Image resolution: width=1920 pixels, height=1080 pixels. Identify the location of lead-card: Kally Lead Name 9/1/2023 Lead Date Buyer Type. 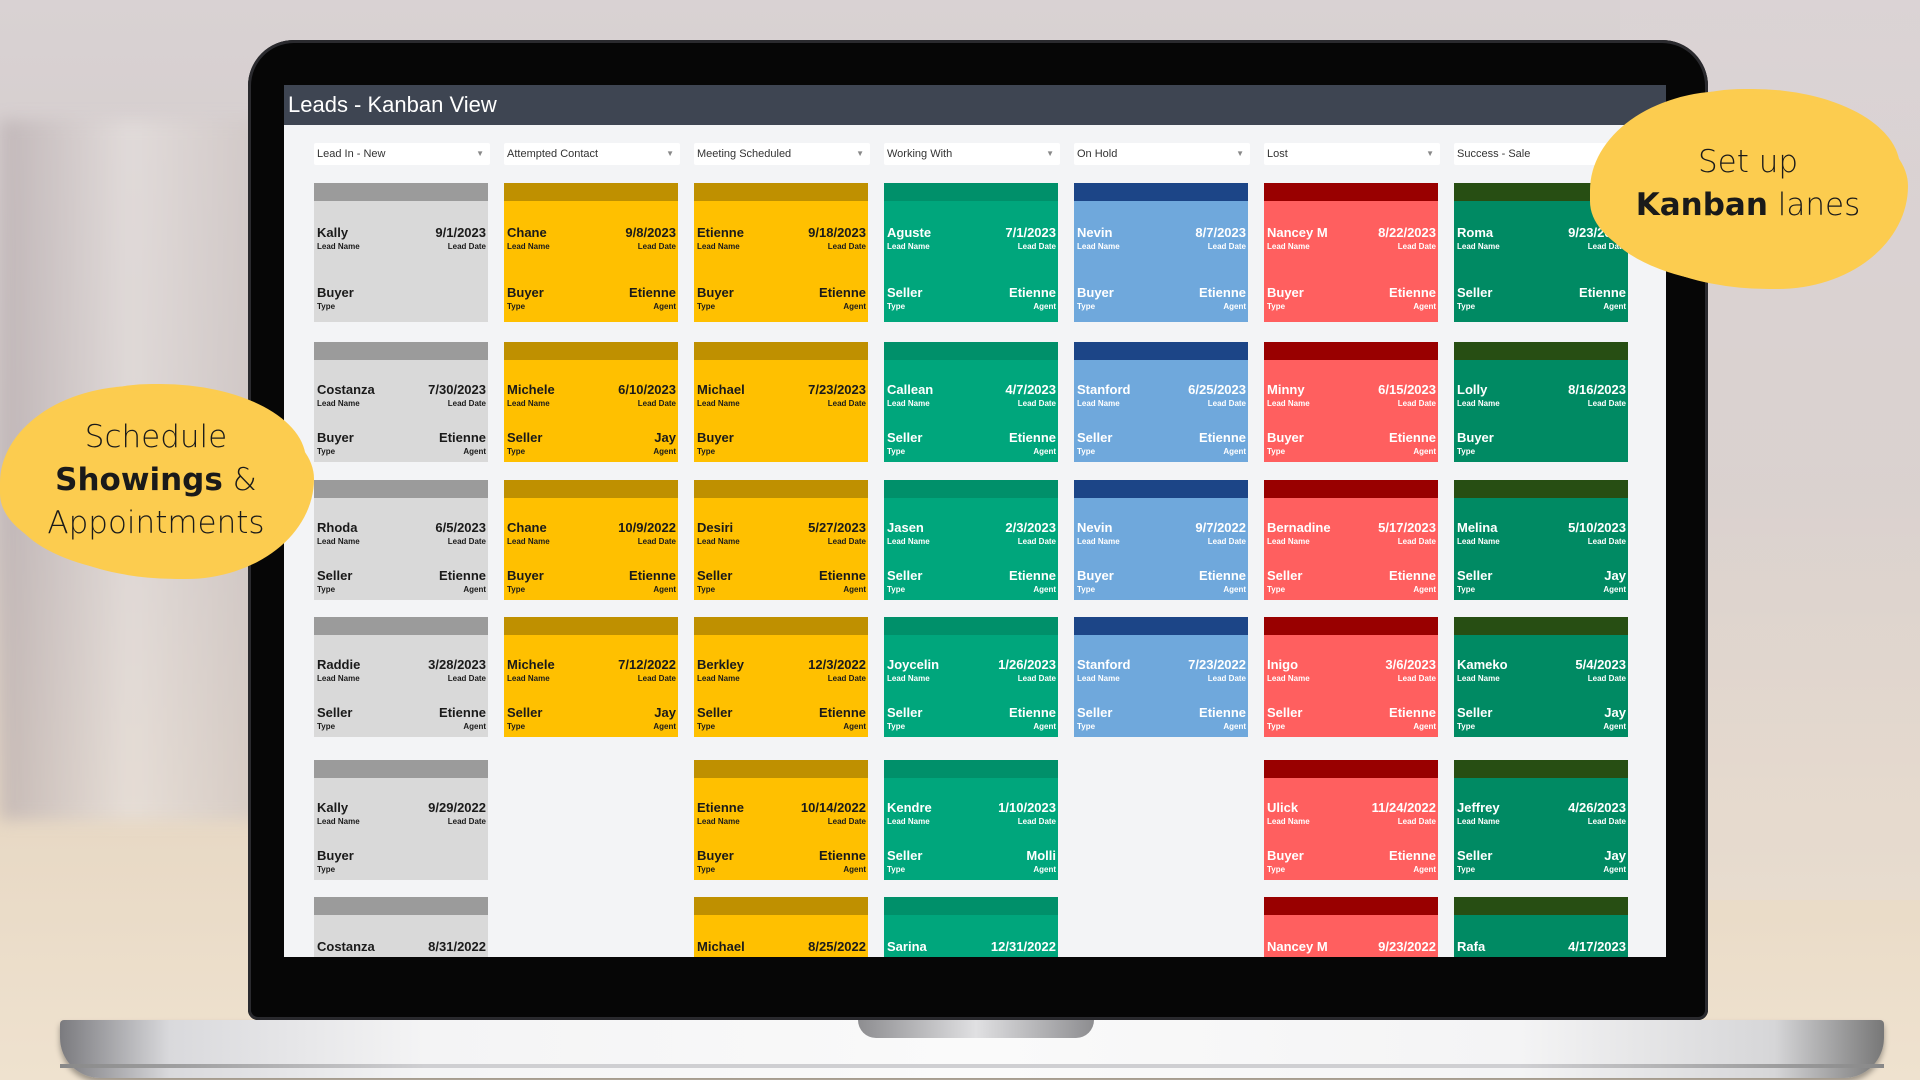
(401, 252).